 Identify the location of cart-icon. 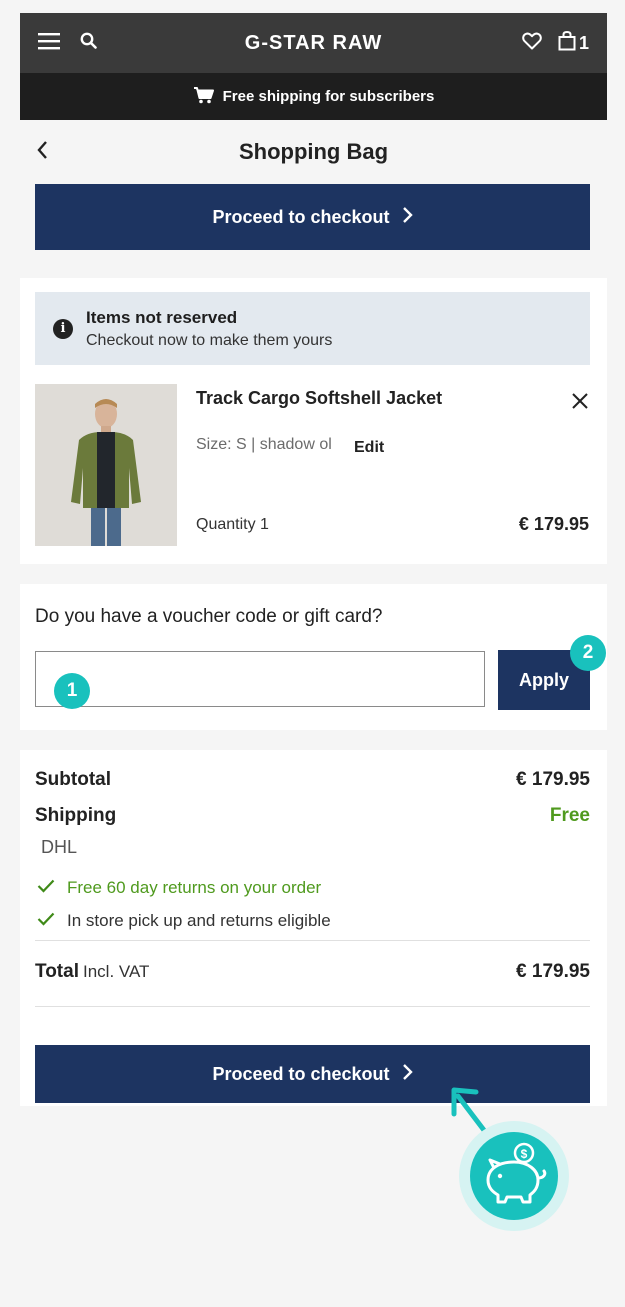
(204, 97).